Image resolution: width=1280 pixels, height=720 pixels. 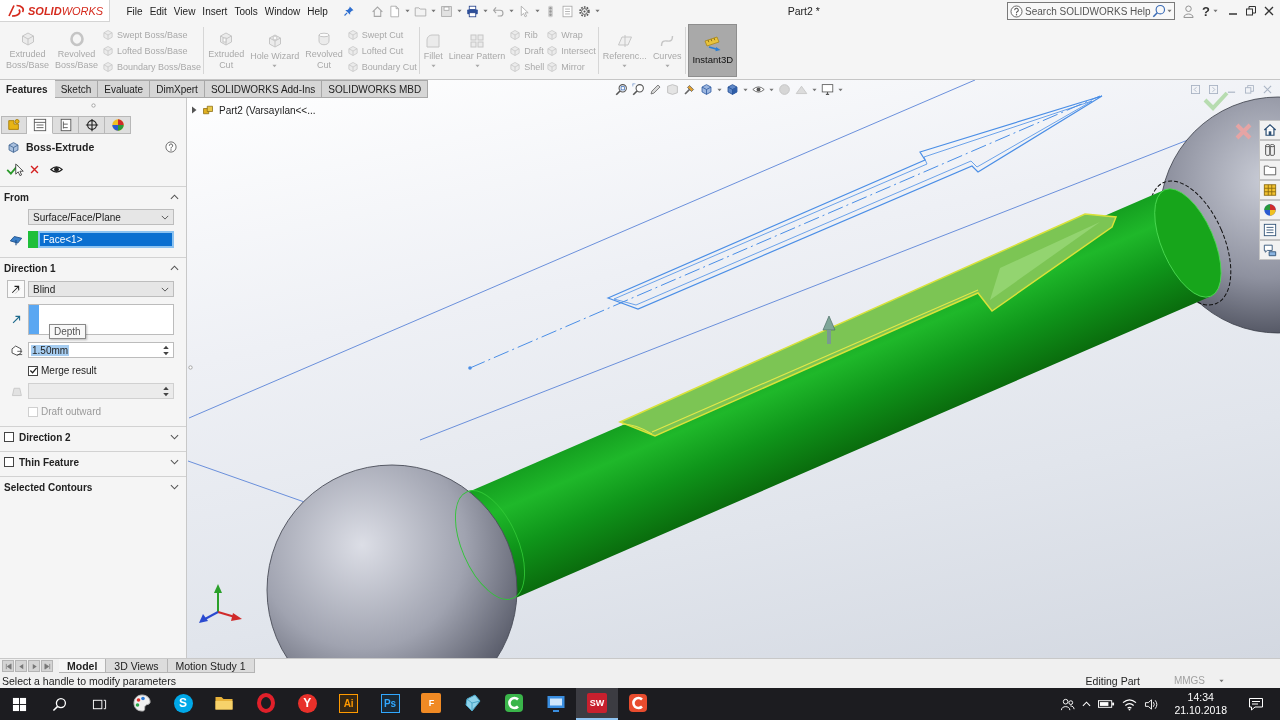 I want to click on restore-icon, so click(x=1251, y=11).